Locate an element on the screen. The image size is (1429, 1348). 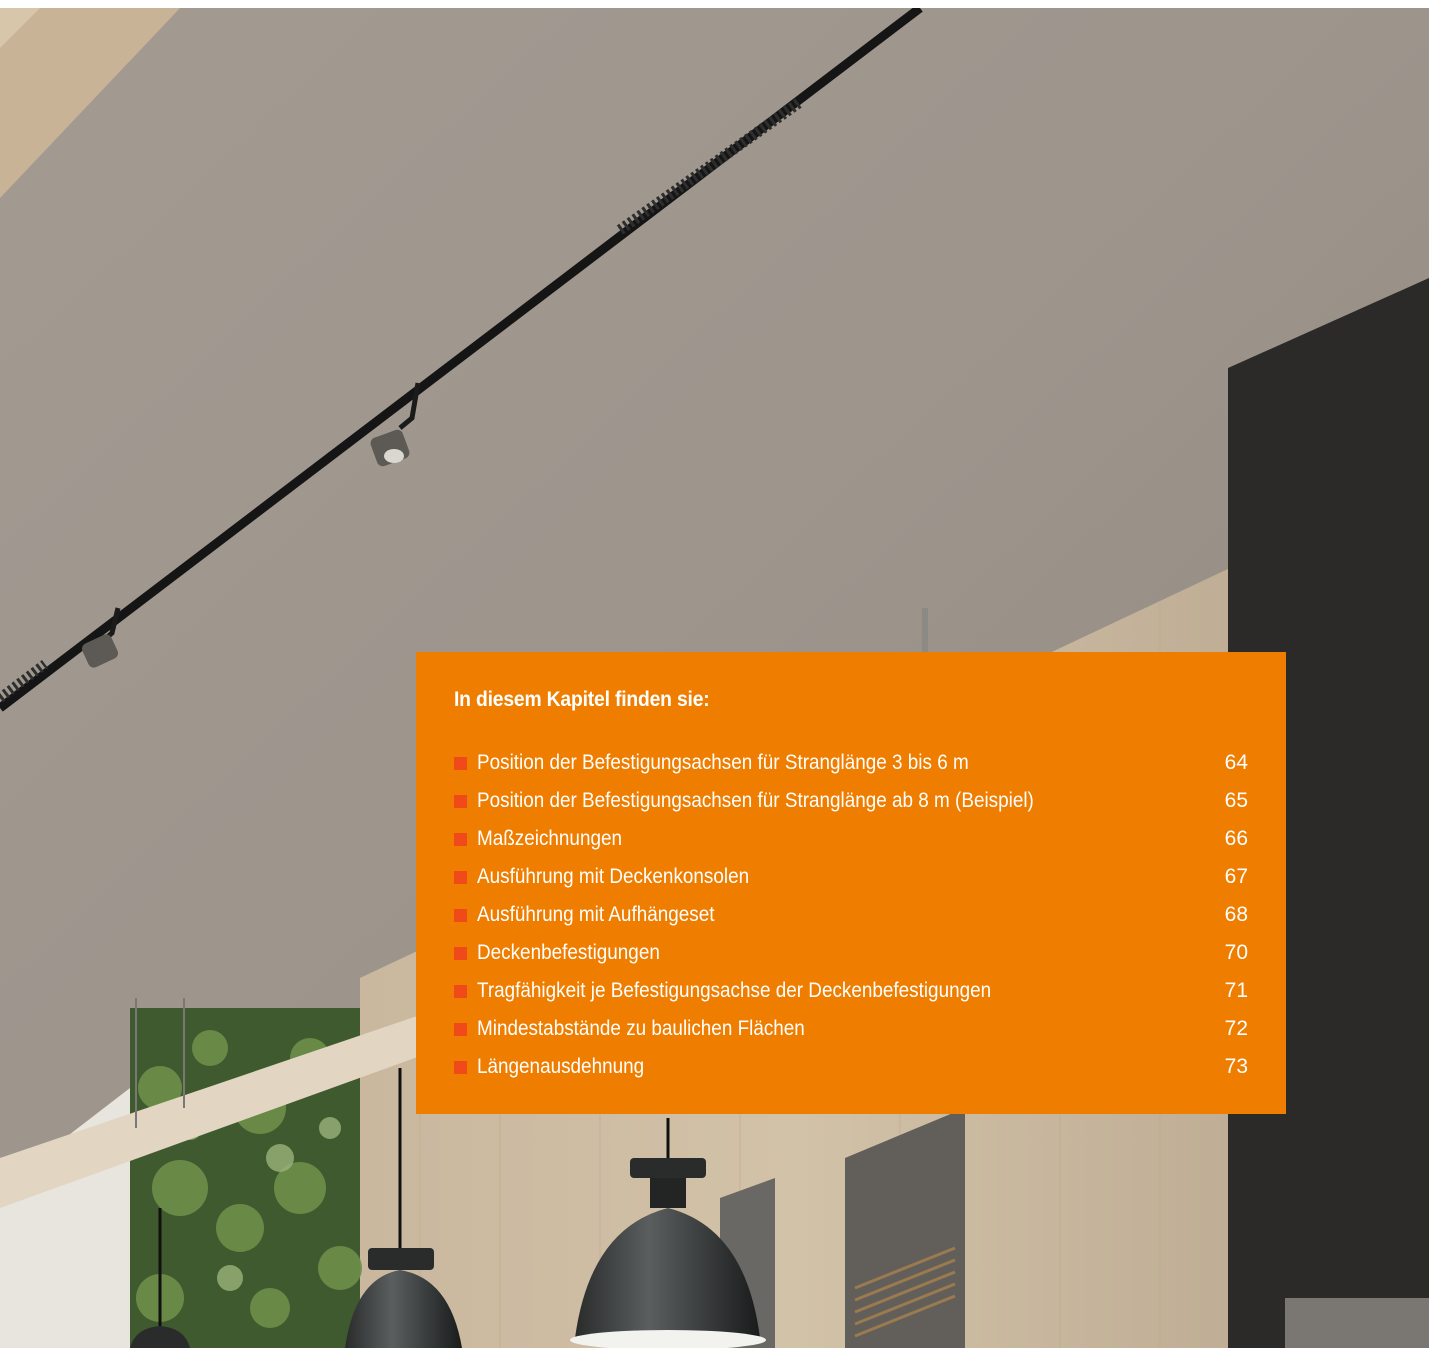
toc-item-page: 67 is located at coordinates (1236, 876).